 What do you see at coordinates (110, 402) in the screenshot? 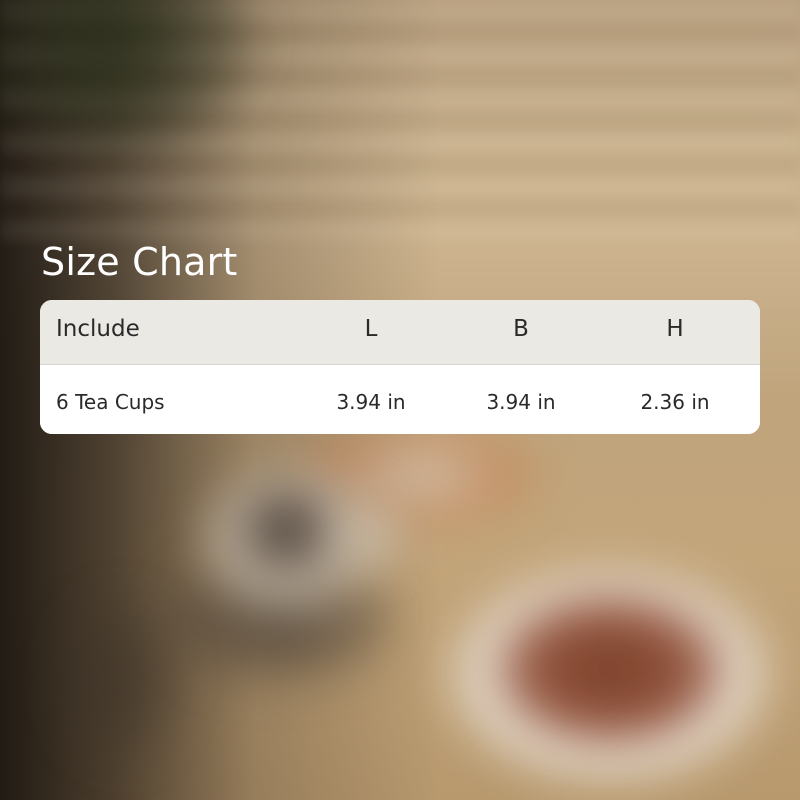
I see `cell-include: 6 Tea Cups` at bounding box center [110, 402].